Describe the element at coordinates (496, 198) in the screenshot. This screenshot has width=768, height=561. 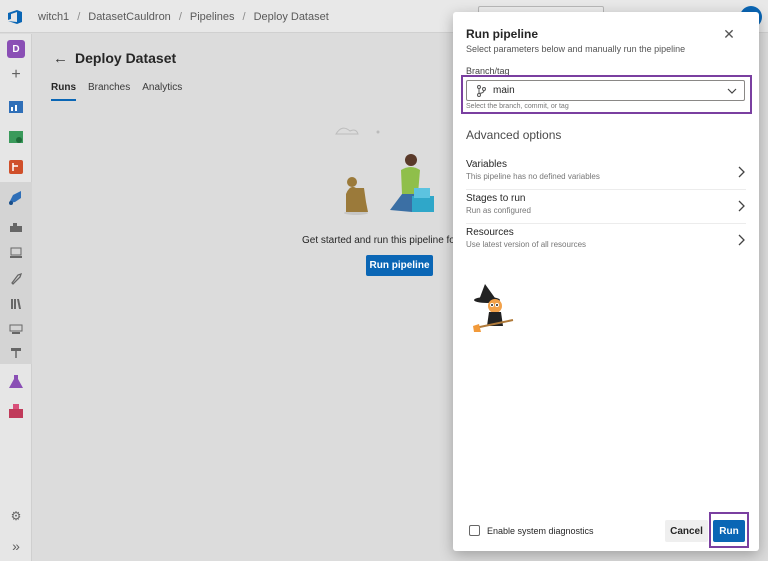
I see `option-title: Stages to run` at that location.